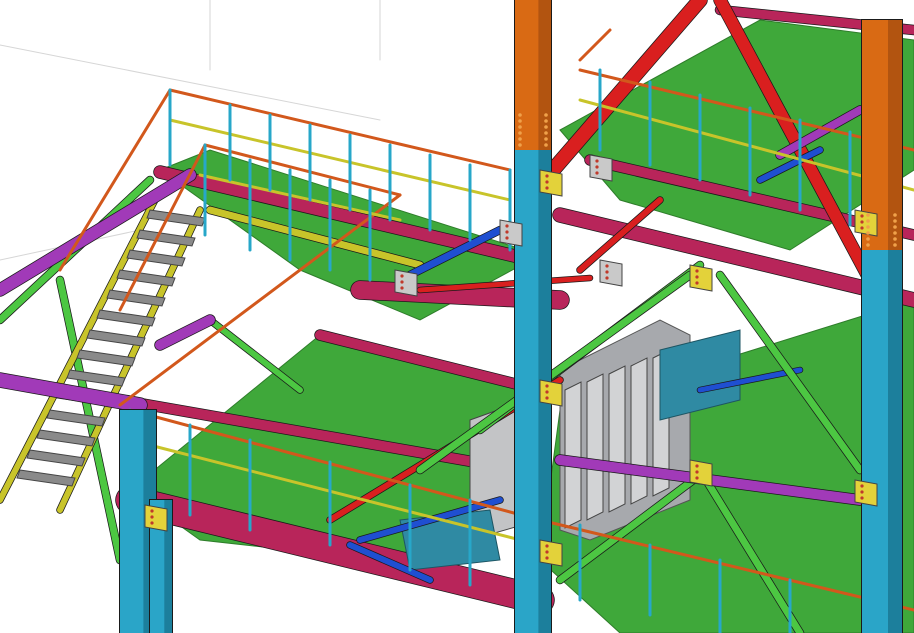 The height and width of the screenshot is (633, 914). What do you see at coordinates (190, 82) in the screenshot?
I see `construction-line` at bounding box center [190, 82].